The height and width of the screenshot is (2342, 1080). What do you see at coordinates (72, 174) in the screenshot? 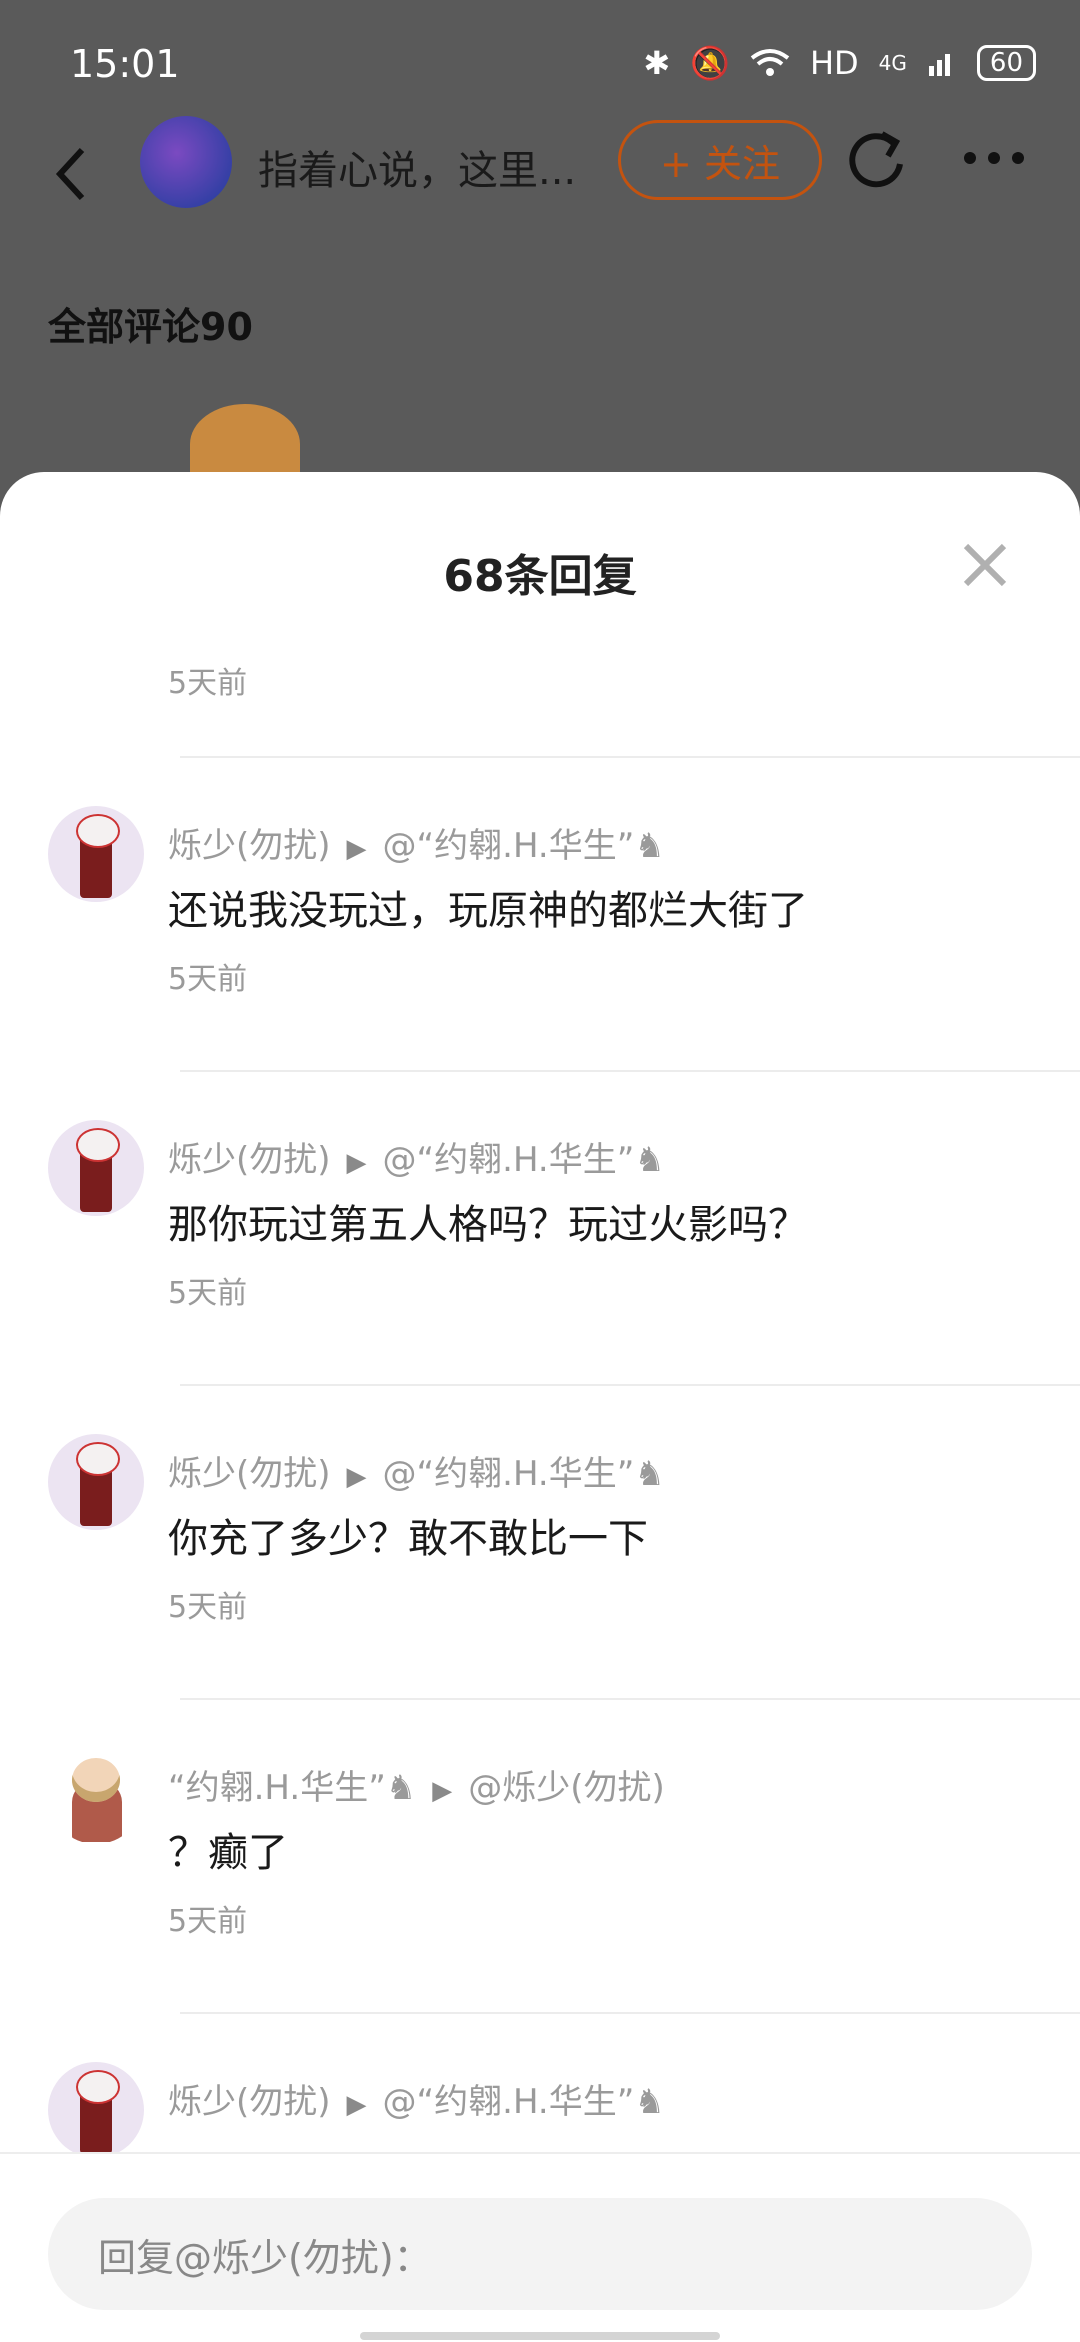
I see `back-arrow-icon` at bounding box center [72, 174].